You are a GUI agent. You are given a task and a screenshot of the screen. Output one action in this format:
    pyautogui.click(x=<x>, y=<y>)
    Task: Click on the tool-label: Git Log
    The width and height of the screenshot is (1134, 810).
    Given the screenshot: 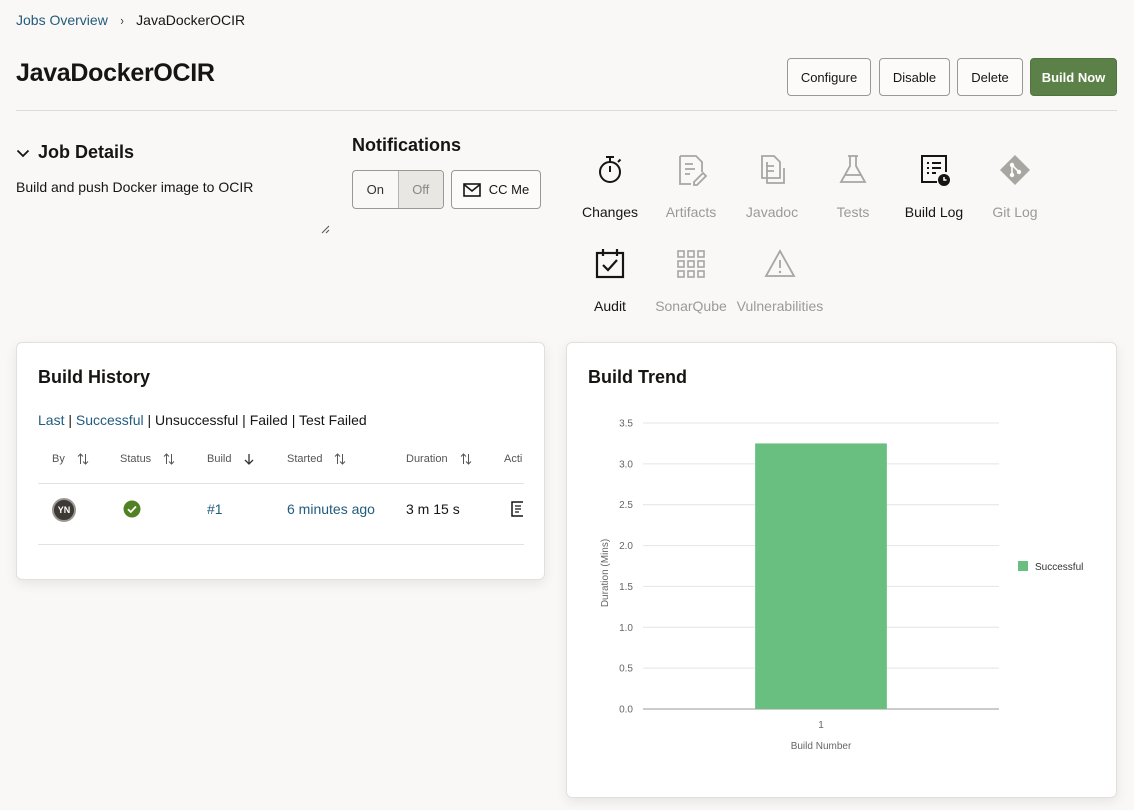 What is the action you would take?
    pyautogui.click(x=1015, y=212)
    